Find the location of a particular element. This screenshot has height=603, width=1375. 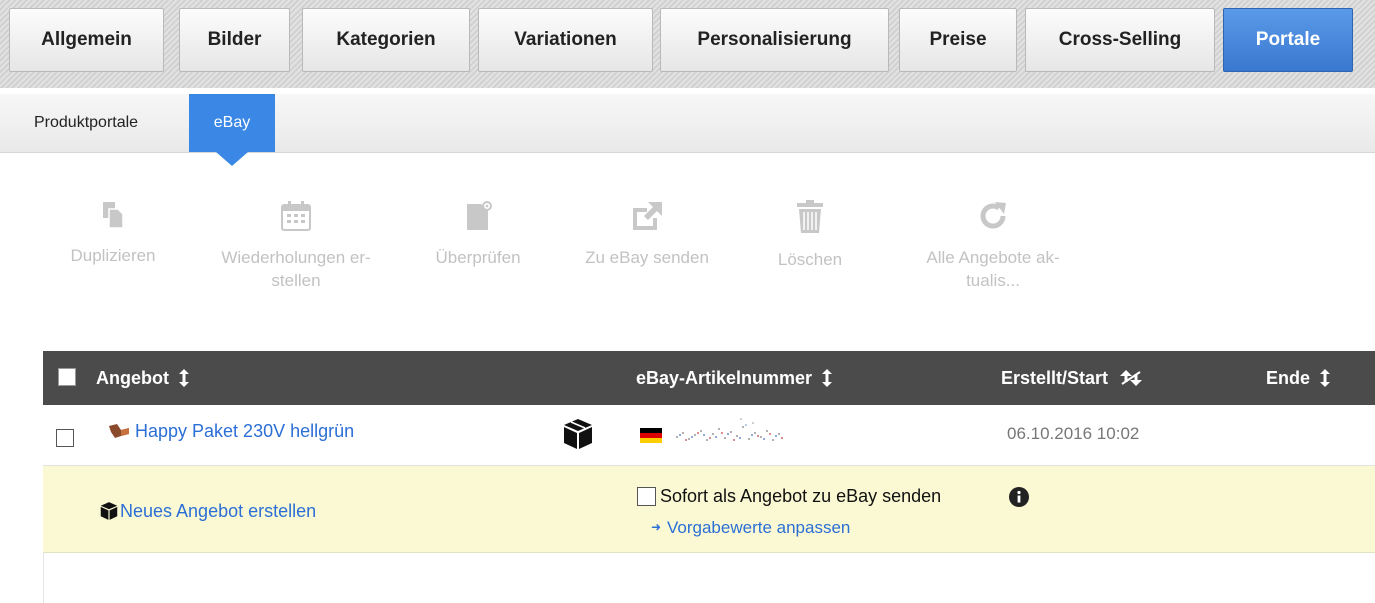

duplicate-button: Duplizieren is located at coordinates (113, 233).